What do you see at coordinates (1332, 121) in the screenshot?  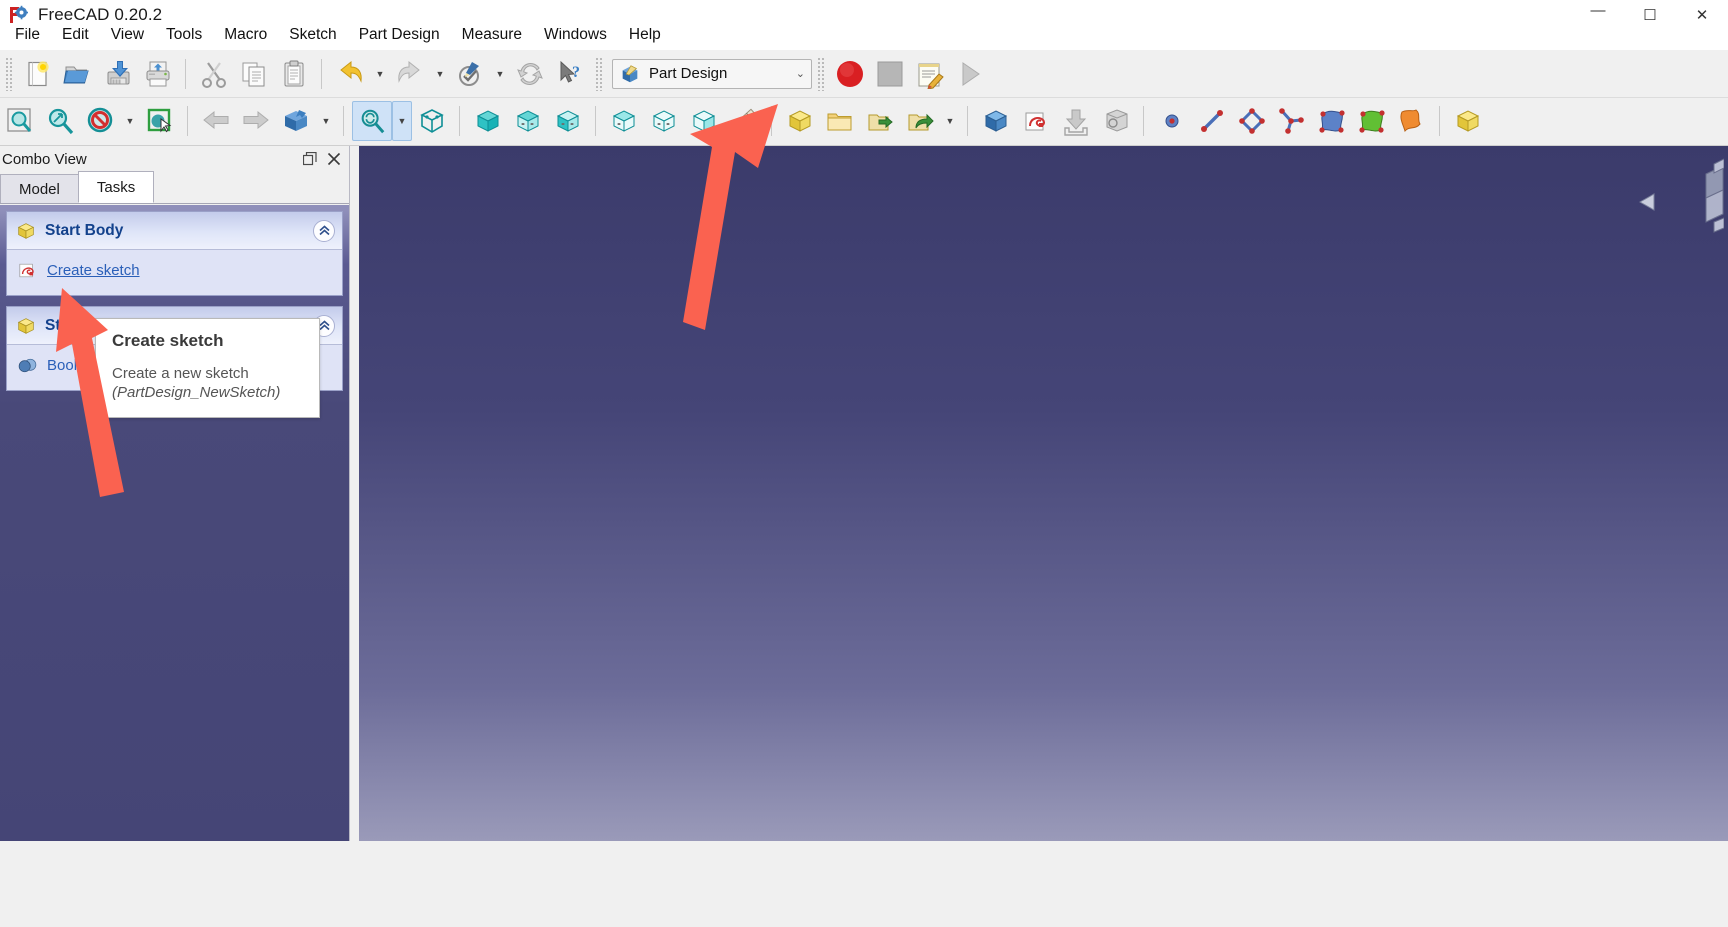 I see `create-bspline-surface-button` at bounding box center [1332, 121].